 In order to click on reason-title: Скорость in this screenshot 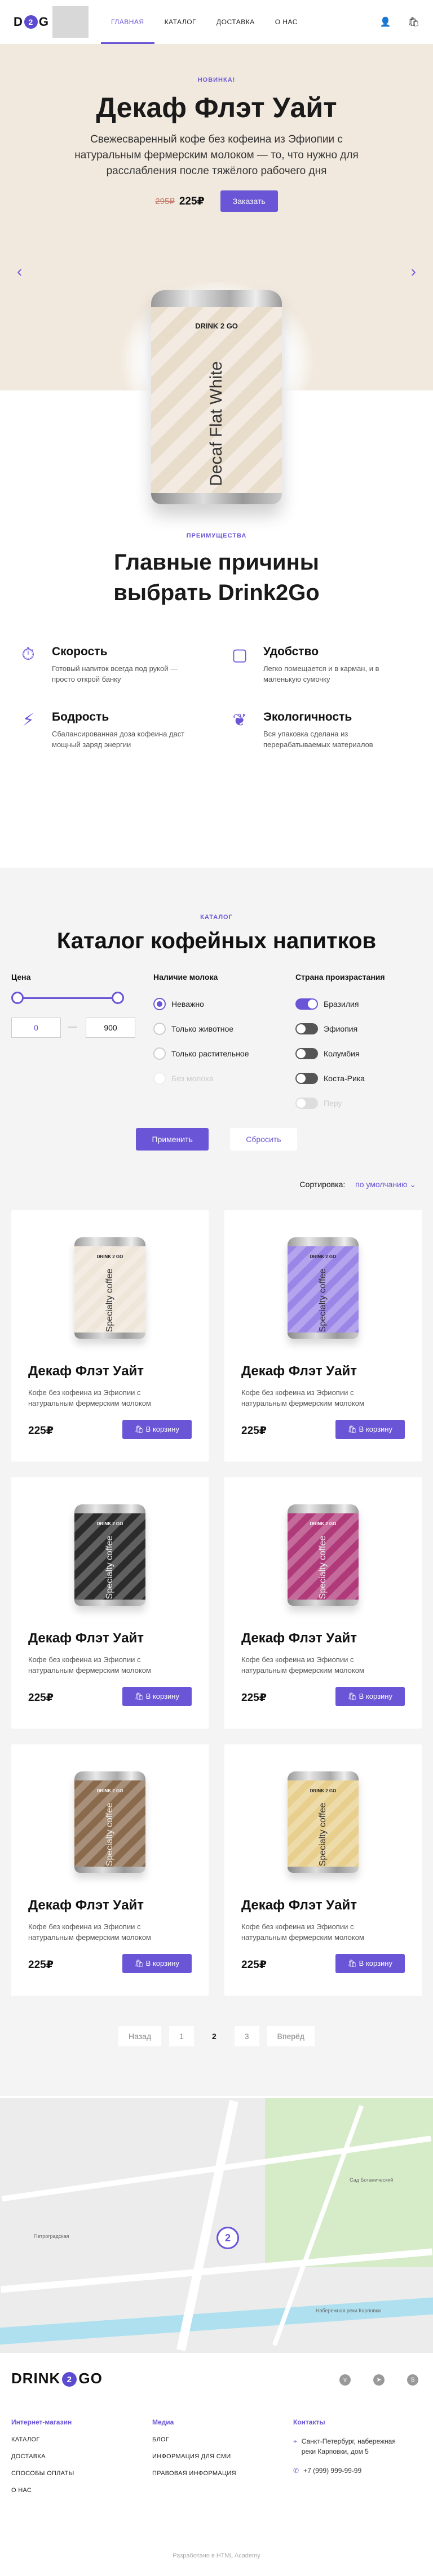, I will do `click(80, 652)`.